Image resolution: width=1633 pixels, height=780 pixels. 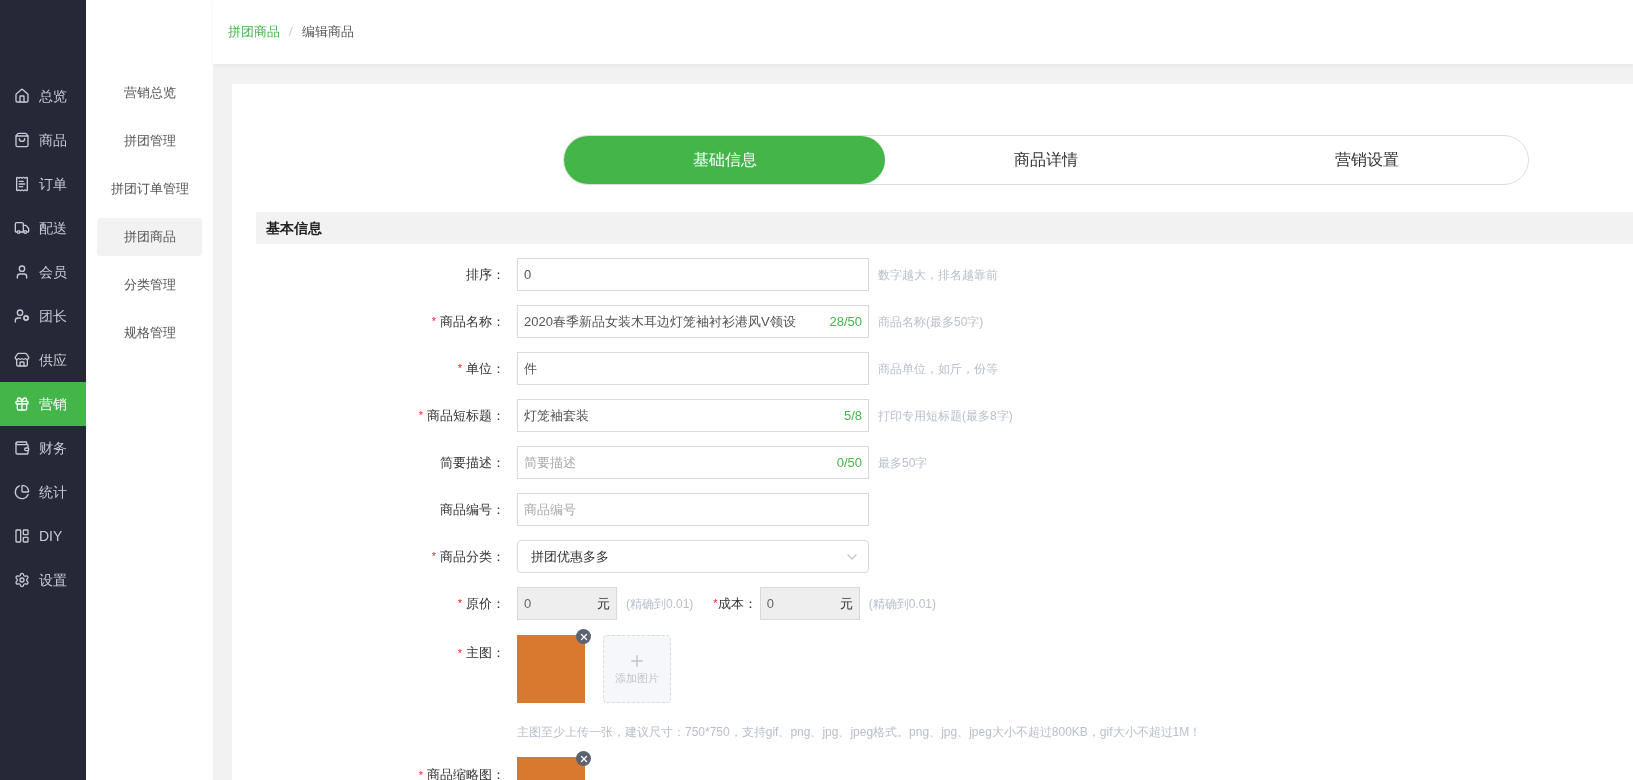 I want to click on char-counter: 0/50, so click(x=849, y=462).